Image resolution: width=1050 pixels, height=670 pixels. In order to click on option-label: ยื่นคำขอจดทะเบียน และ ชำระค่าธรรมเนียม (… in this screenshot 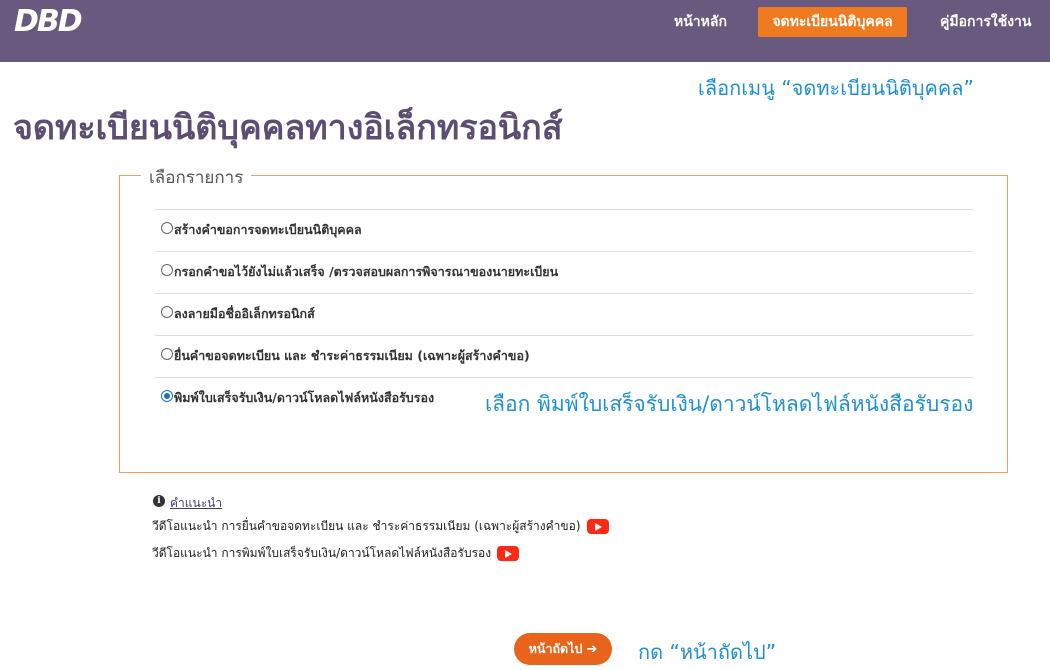, I will do `click(352, 356)`.